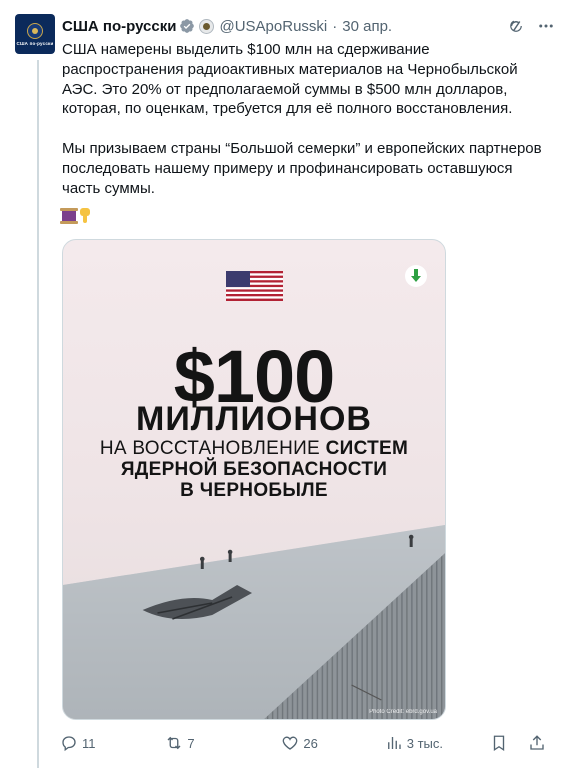 Image resolution: width=565 pixels, height=768 pixels. What do you see at coordinates (220, 743) in the screenshot?
I see `repost-button: 7` at bounding box center [220, 743].